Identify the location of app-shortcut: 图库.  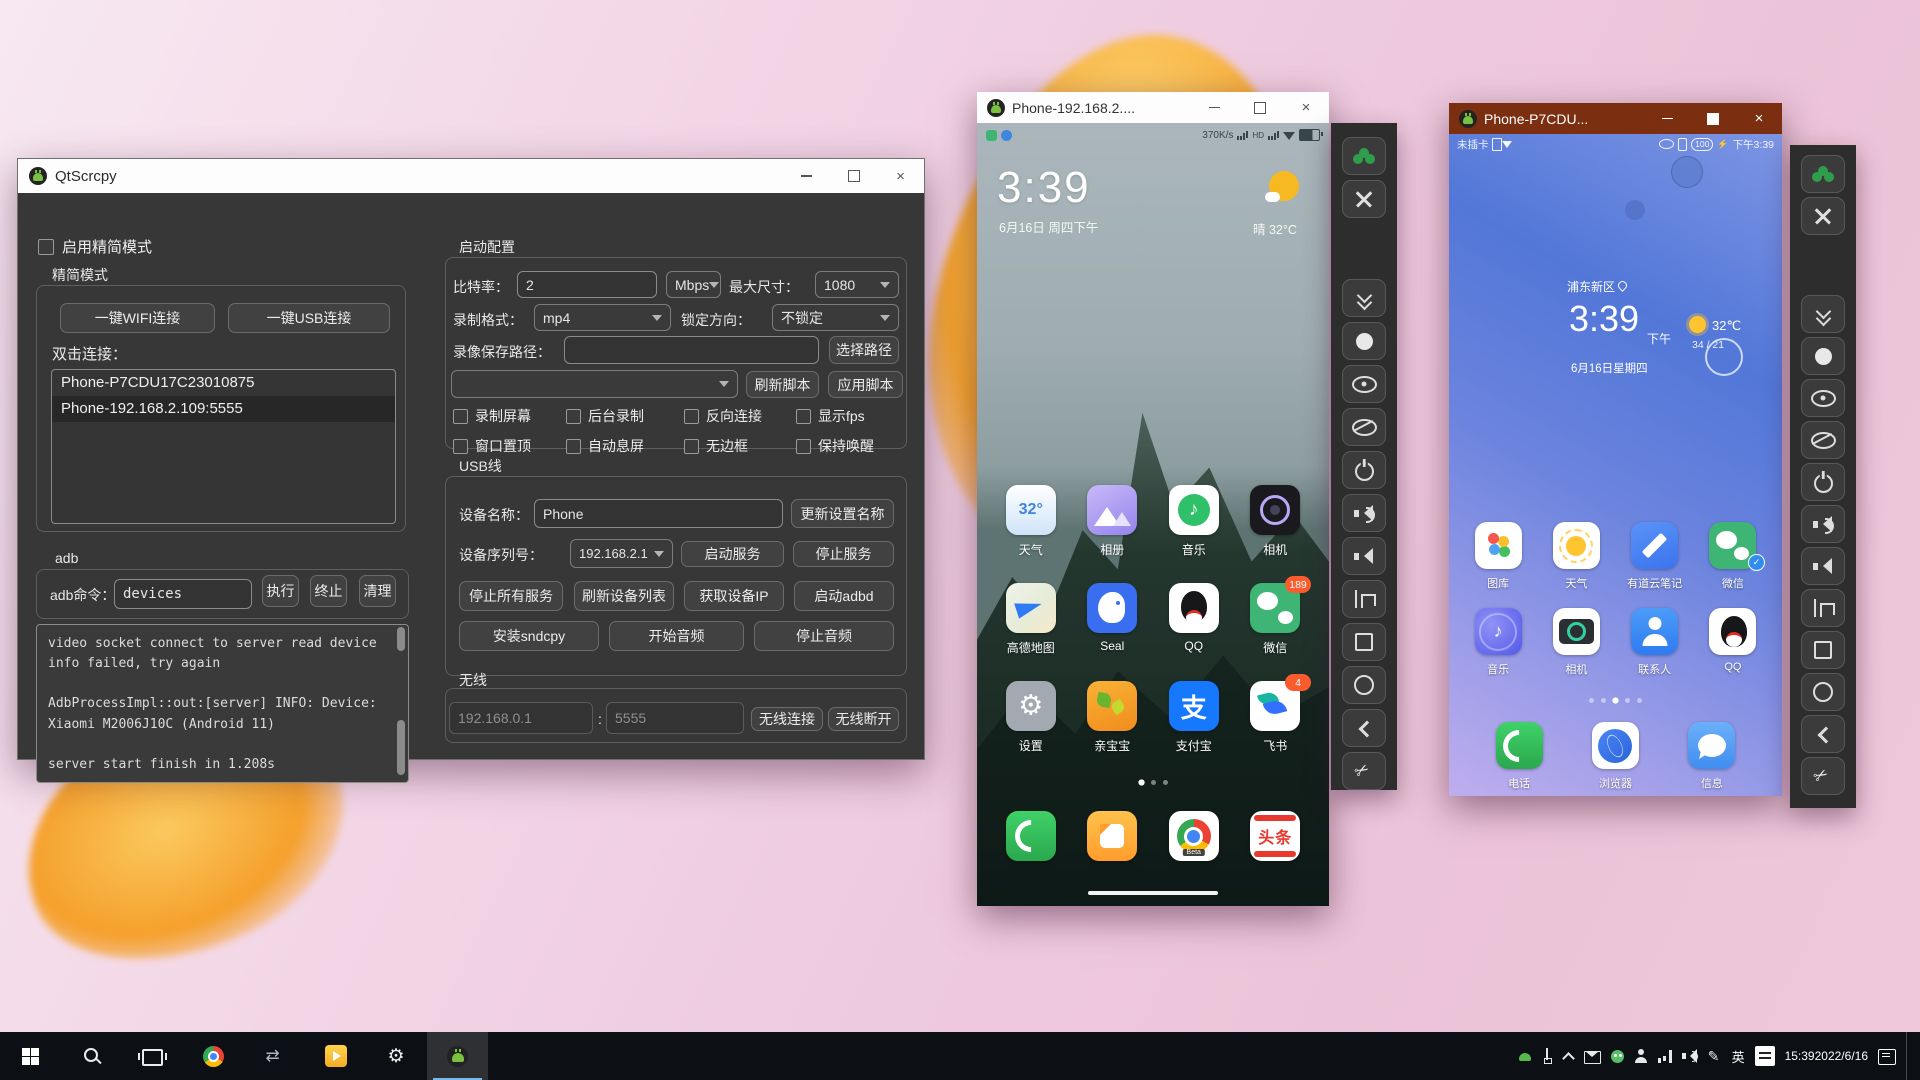
(1498, 555).